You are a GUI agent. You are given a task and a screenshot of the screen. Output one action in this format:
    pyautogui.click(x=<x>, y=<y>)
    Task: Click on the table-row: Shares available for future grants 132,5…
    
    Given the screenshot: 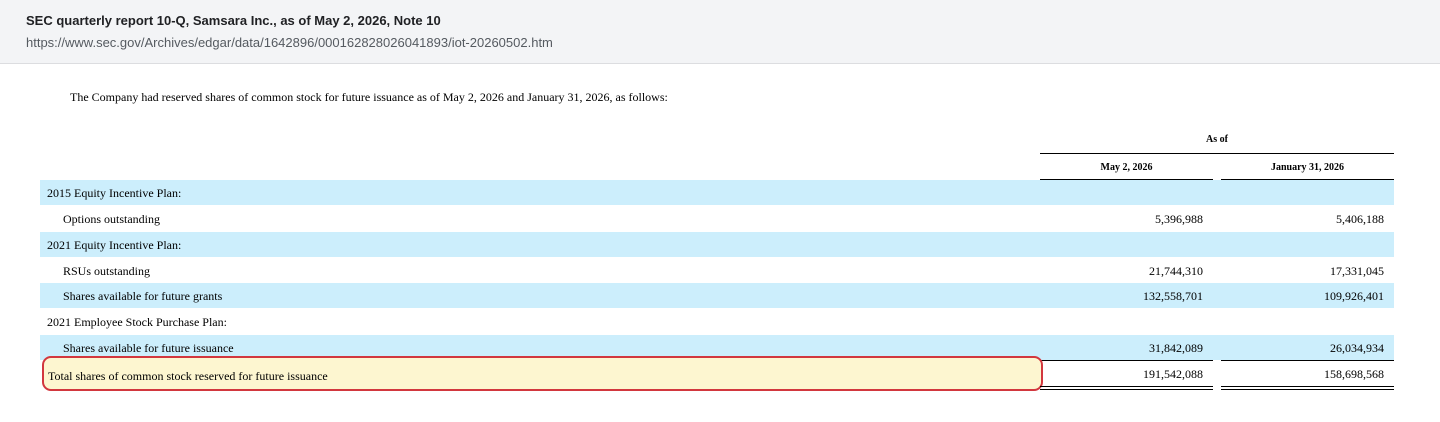 What is the action you would take?
    pyautogui.click(x=717, y=295)
    